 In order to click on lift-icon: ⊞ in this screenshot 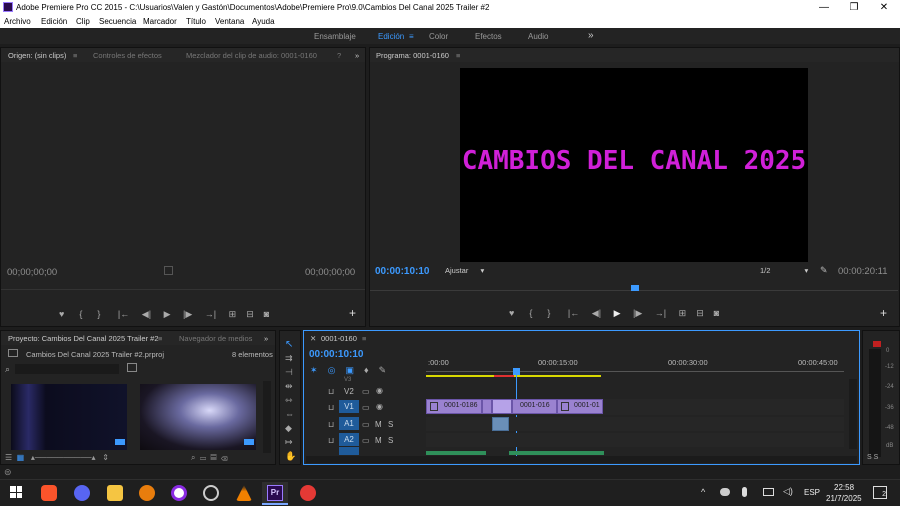, I will do `click(683, 313)`.